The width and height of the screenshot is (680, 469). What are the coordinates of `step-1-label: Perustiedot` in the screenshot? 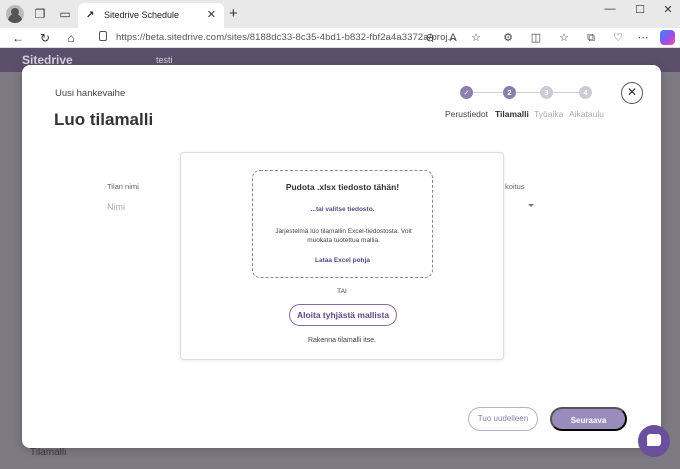 It's located at (466, 114).